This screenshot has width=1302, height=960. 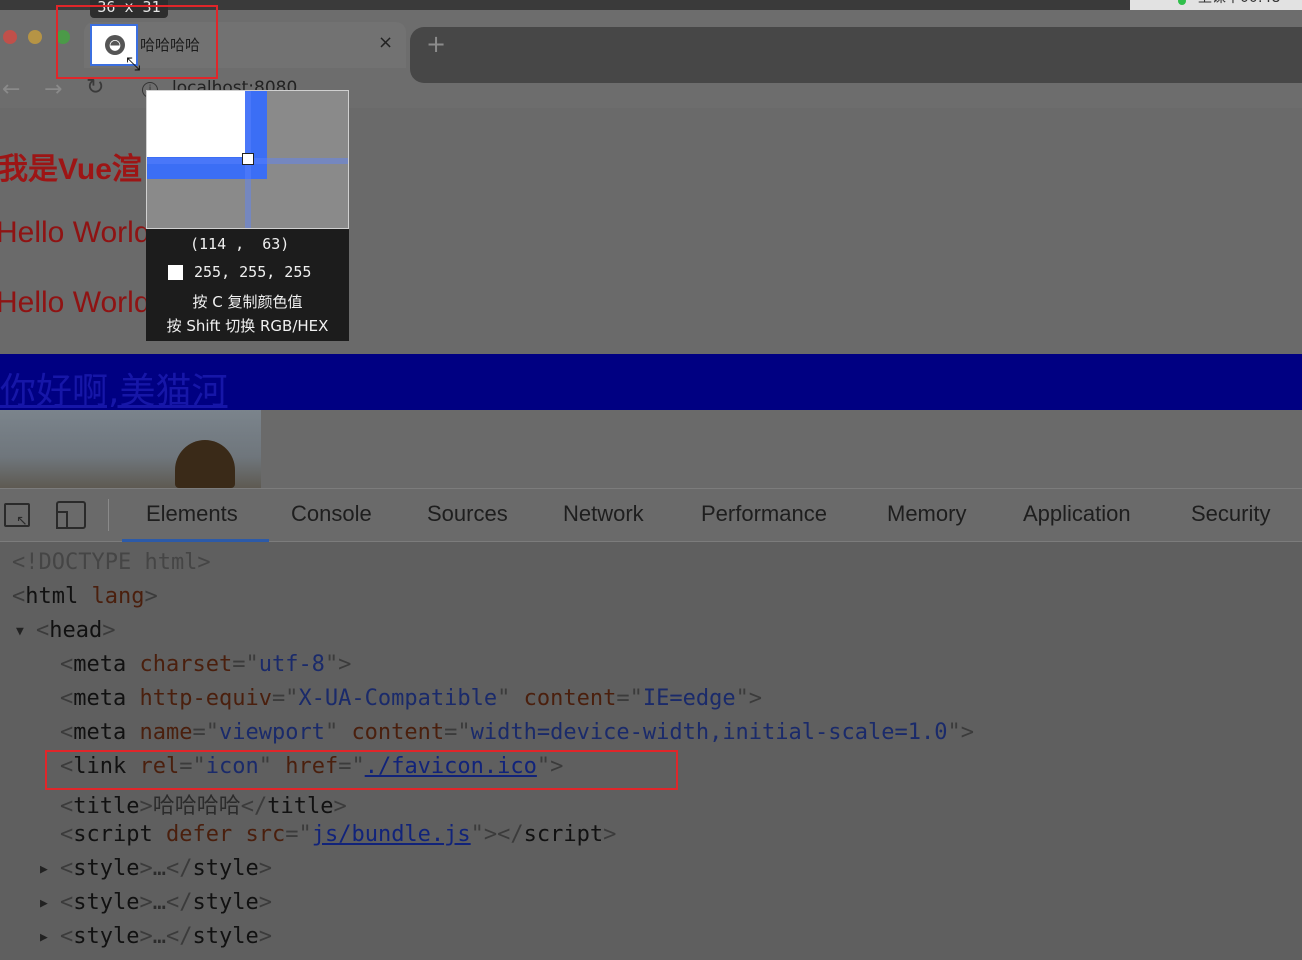 I want to click on close-window-button, so click(x=10, y=37).